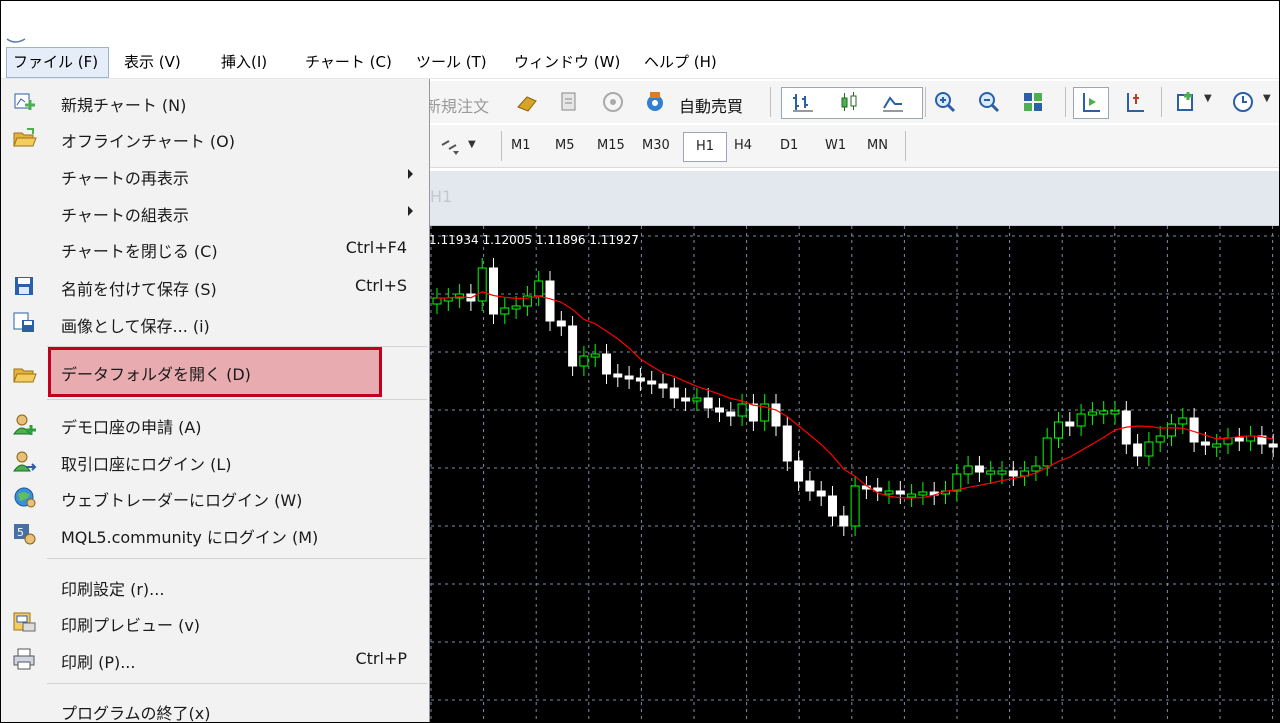 The image size is (1280, 723). I want to click on menu-view: 表示 (V), so click(152, 62).